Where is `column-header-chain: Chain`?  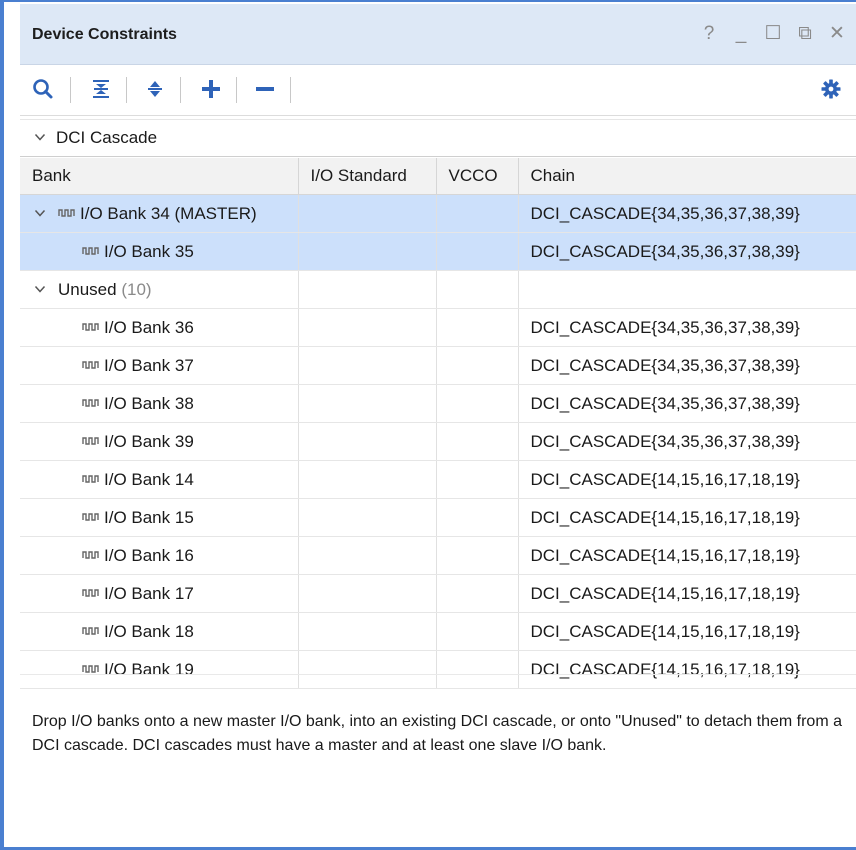
column-header-chain: Chain is located at coordinates (687, 176).